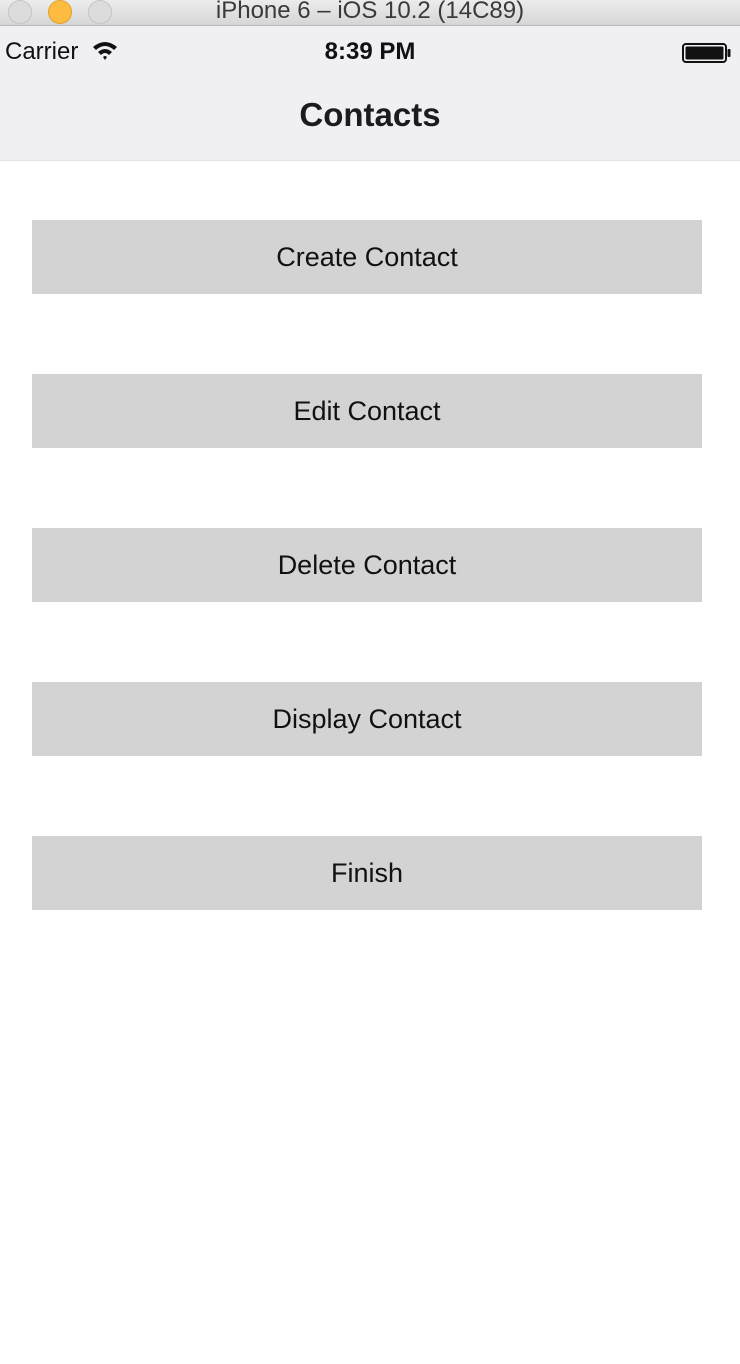 The image size is (740, 1364). I want to click on ios-header: Carrier 8:39 PM Contacts, so click(370, 93).